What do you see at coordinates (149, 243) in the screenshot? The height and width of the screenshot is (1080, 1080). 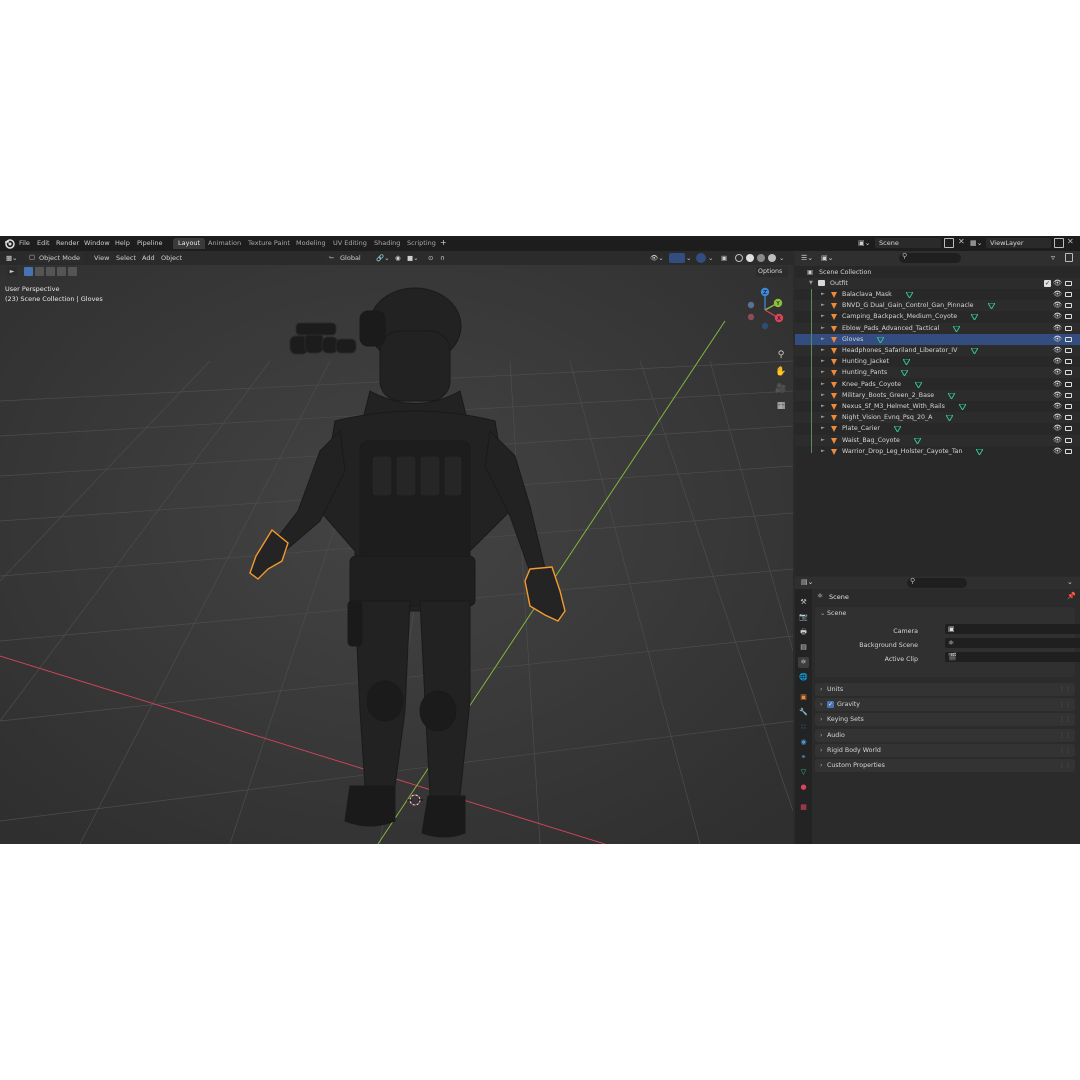 I see `menu-pipeline: Pipeline` at bounding box center [149, 243].